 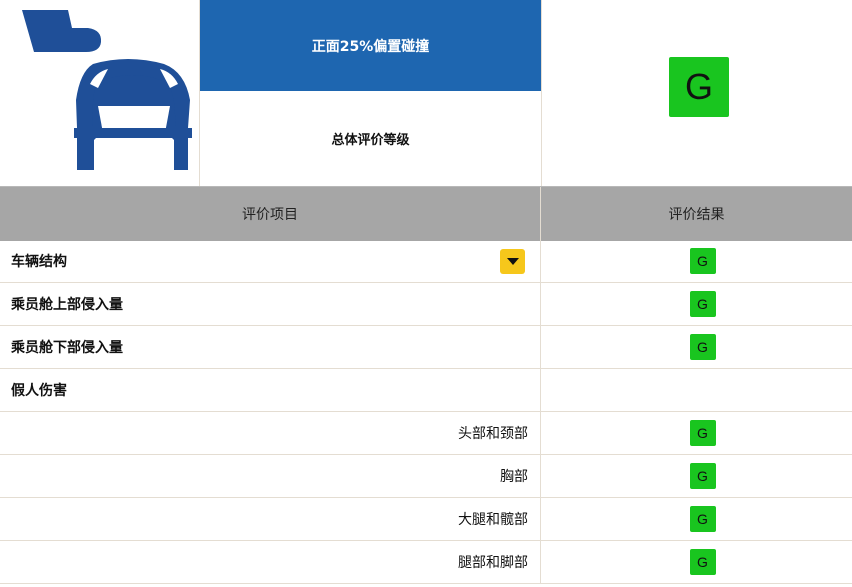 What do you see at coordinates (696, 215) in the screenshot?
I see `column-header-result: 评价结果` at bounding box center [696, 215].